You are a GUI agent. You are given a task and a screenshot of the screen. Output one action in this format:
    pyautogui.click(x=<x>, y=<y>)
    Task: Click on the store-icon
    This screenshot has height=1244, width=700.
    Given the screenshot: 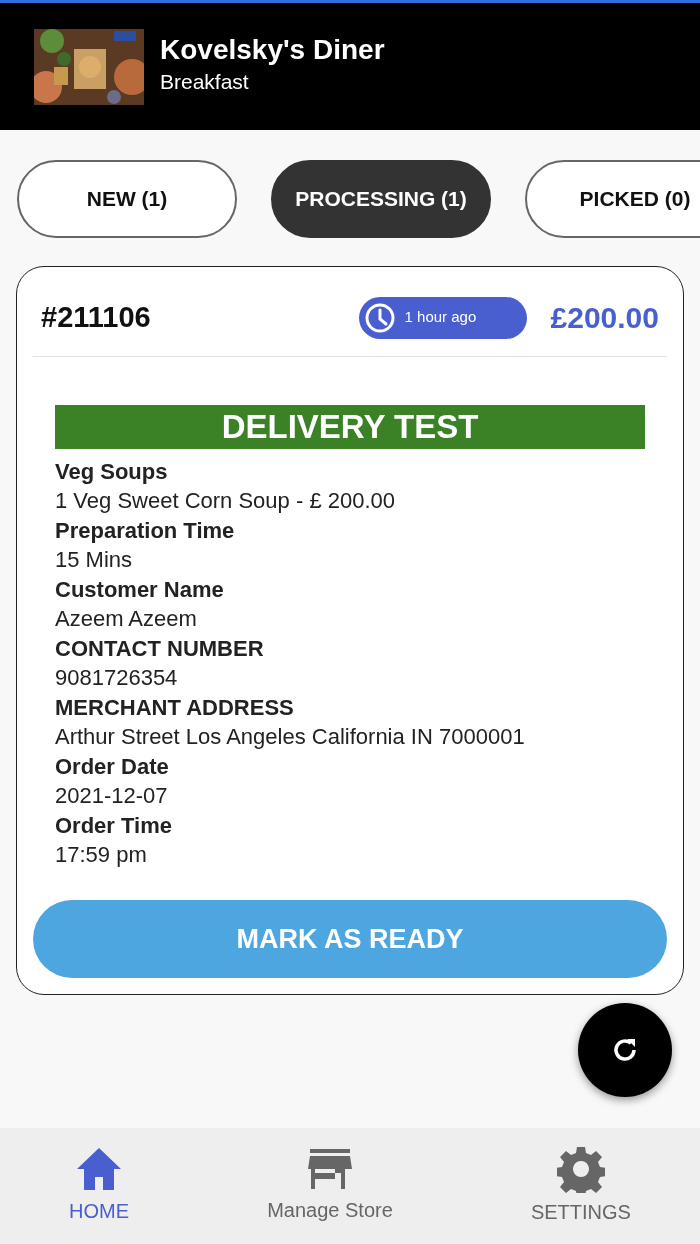 What is the action you would take?
    pyautogui.click(x=329, y=1169)
    